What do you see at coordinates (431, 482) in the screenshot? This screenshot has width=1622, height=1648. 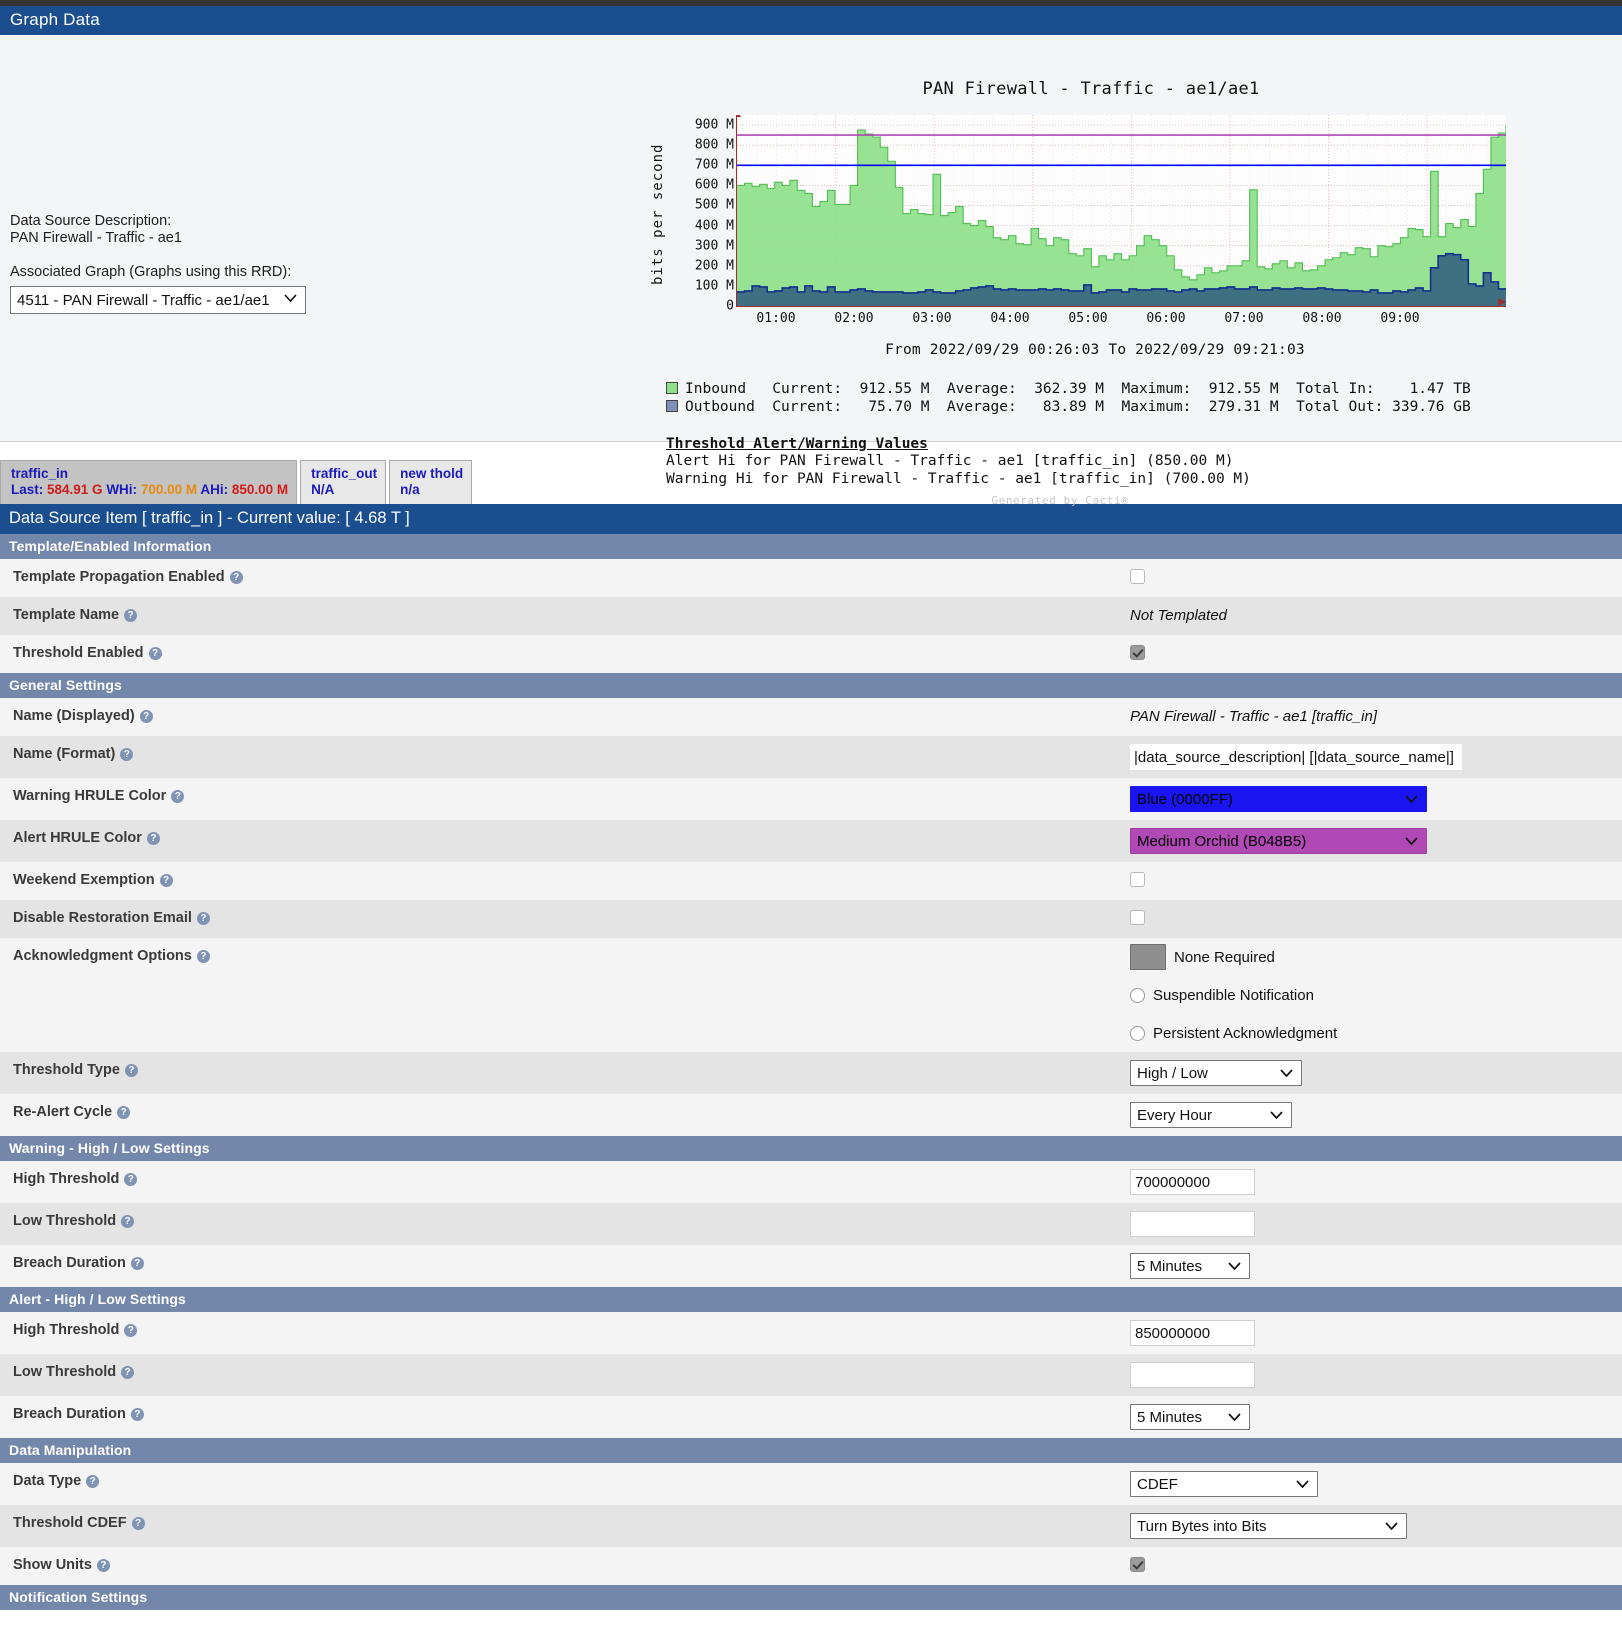 I see `tab-new-thold: new thold n/a` at bounding box center [431, 482].